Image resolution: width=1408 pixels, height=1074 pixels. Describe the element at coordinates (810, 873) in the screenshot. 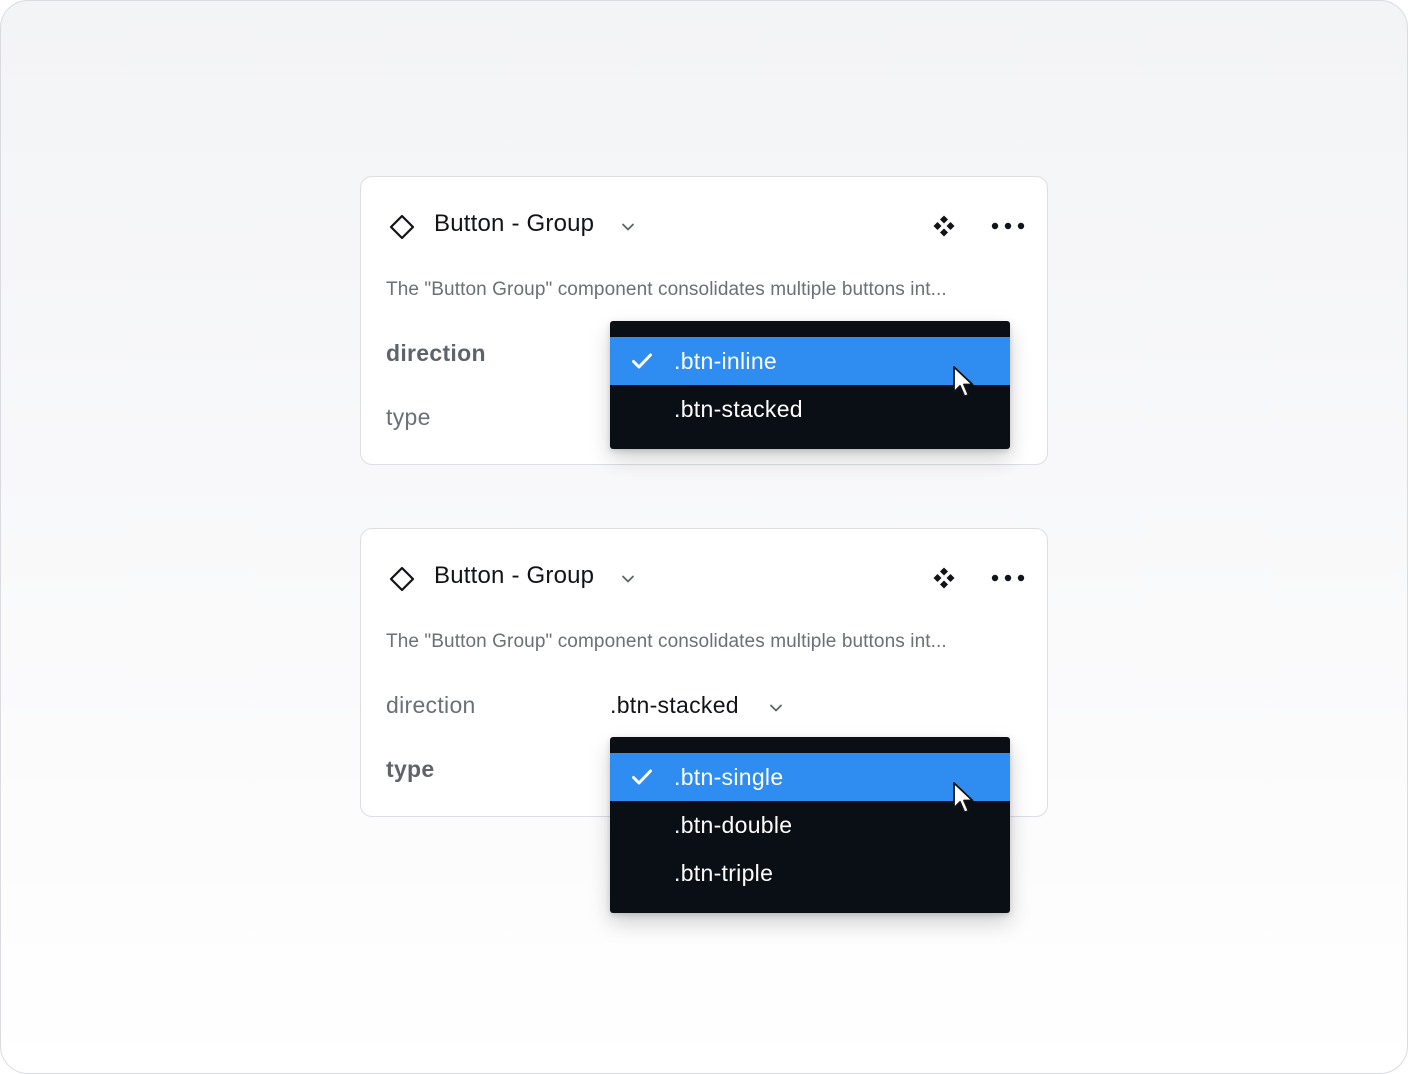

I see `dropdown-option: .btn-triple` at that location.